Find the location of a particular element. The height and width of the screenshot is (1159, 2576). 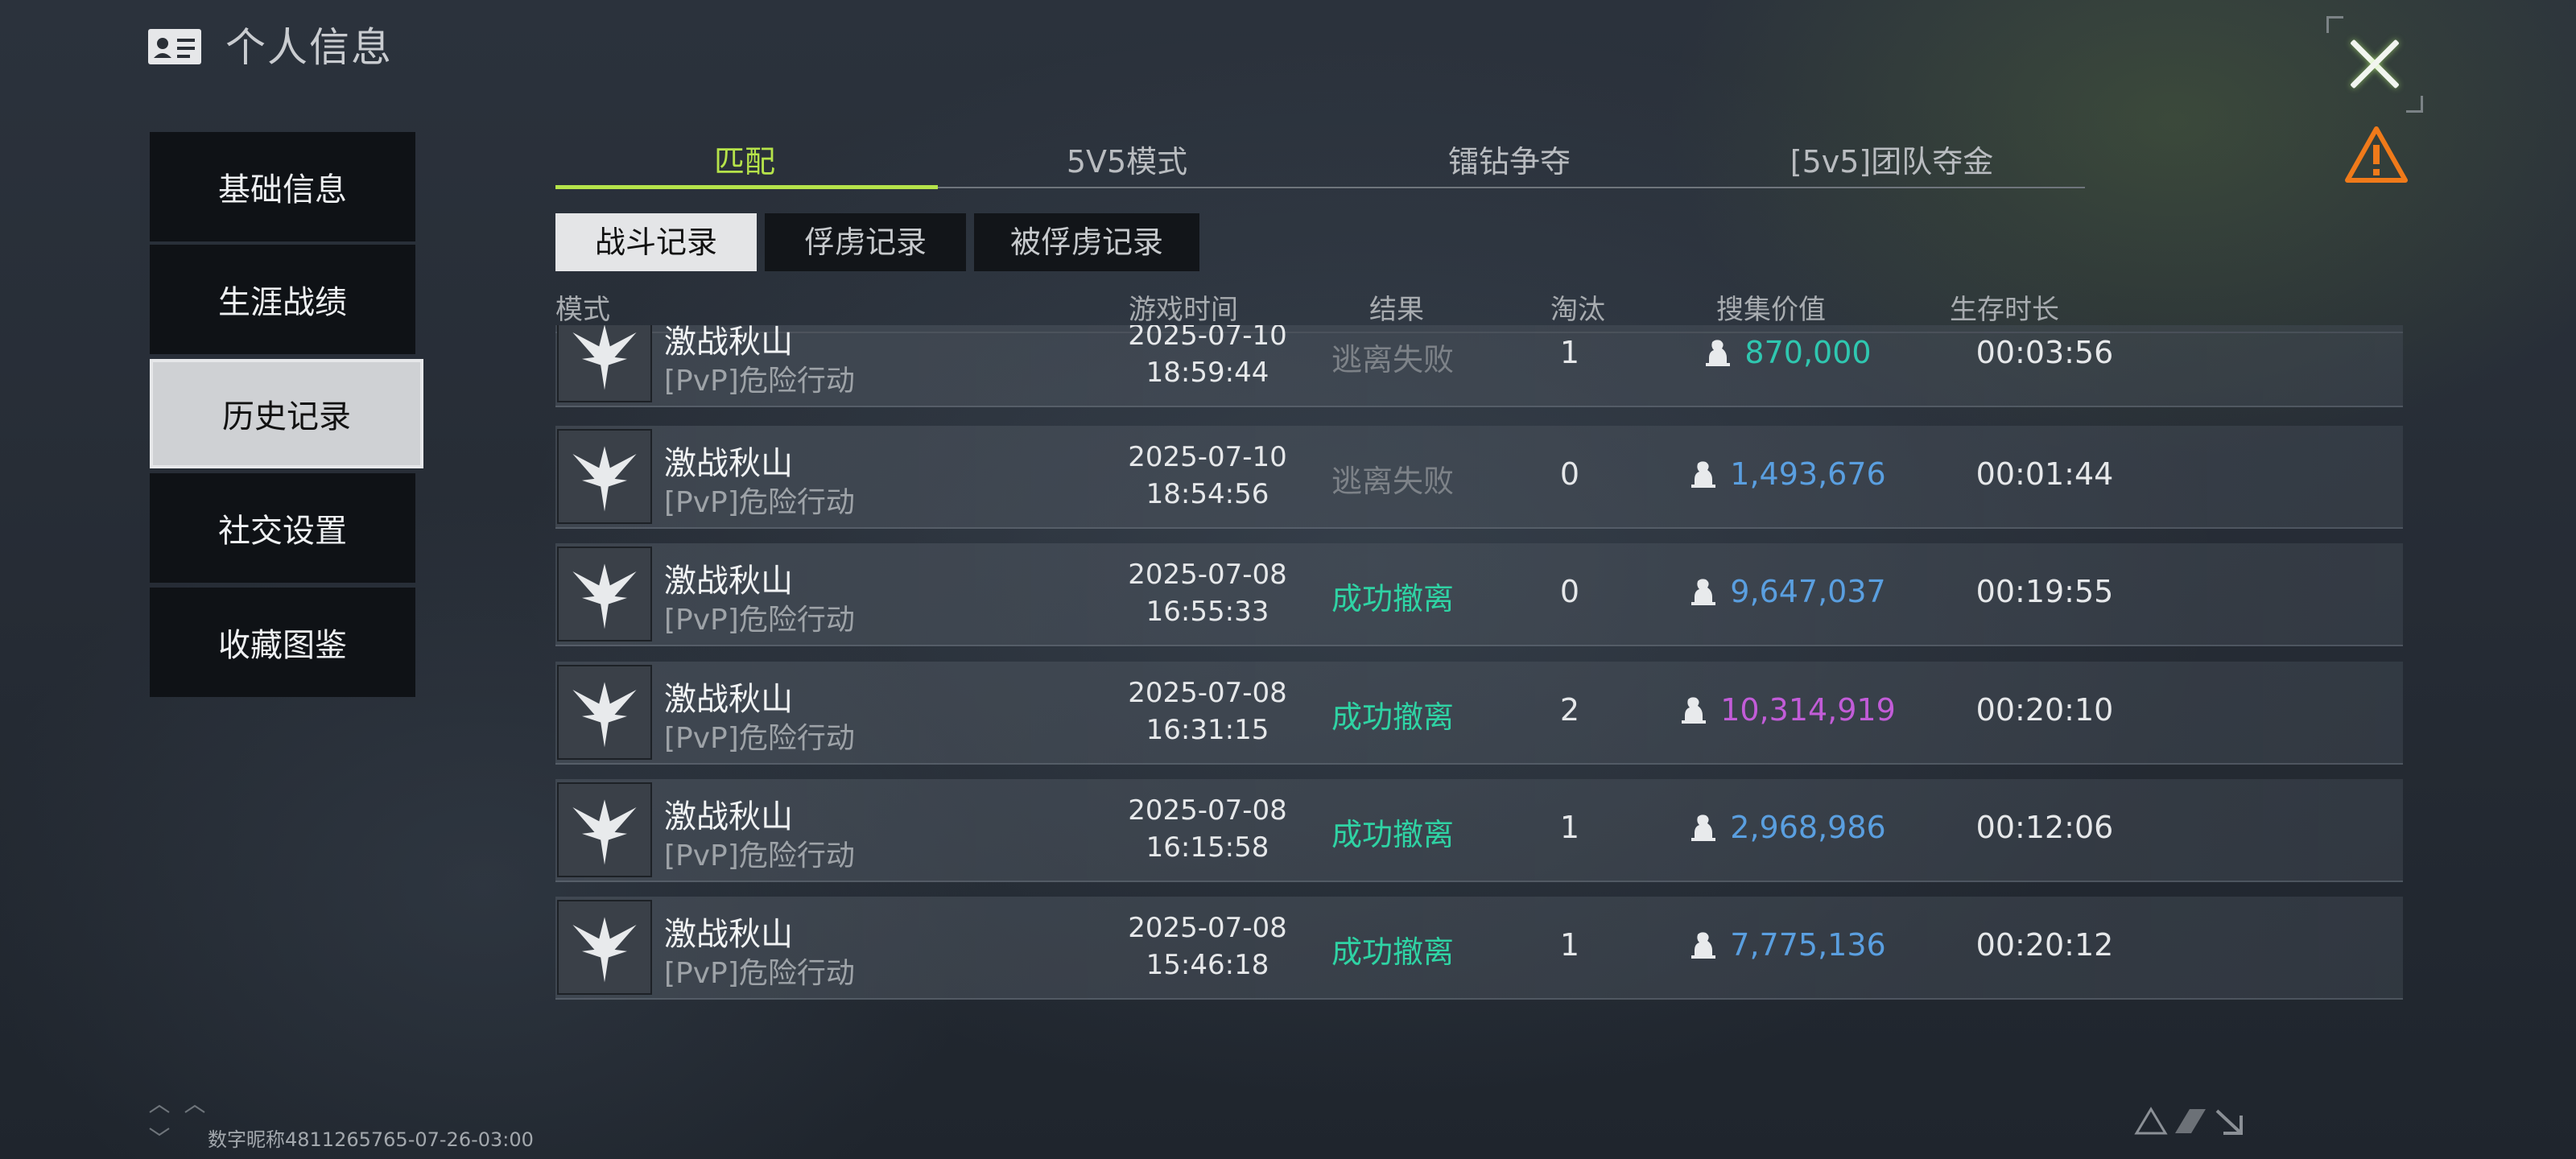

game-time: 2025-07-08 16:15:58 is located at coordinates (1207, 829).